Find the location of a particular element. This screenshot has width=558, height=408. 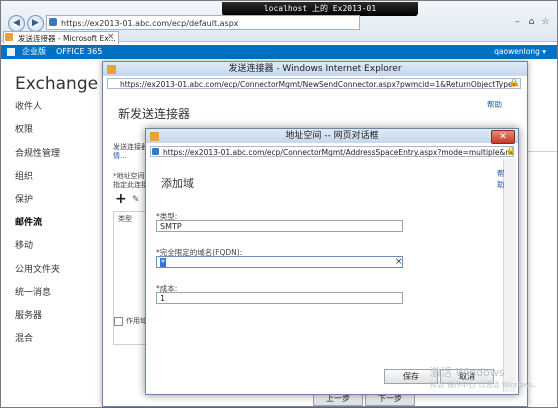

activation-watermark-hint: 转到"操作中心"以激活 Windows。 is located at coordinates (485, 385).